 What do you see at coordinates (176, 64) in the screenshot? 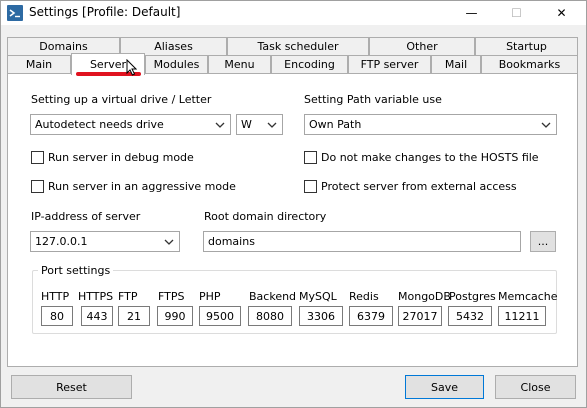
I see `tab-modules: Modules` at bounding box center [176, 64].